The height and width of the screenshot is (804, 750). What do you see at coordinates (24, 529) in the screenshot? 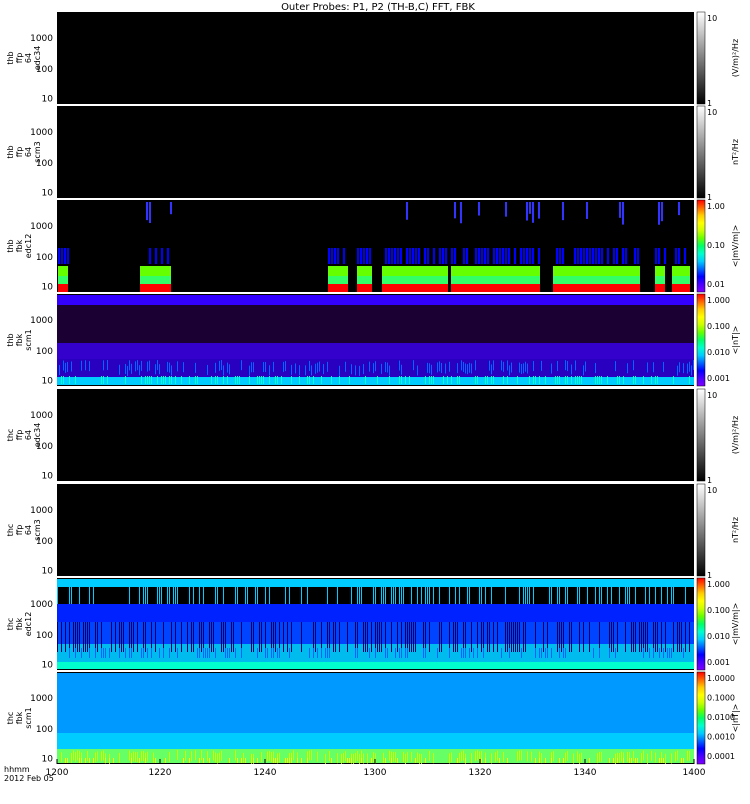
I see `panel-ylabel: thc ffp 64 scm3` at bounding box center [24, 529].